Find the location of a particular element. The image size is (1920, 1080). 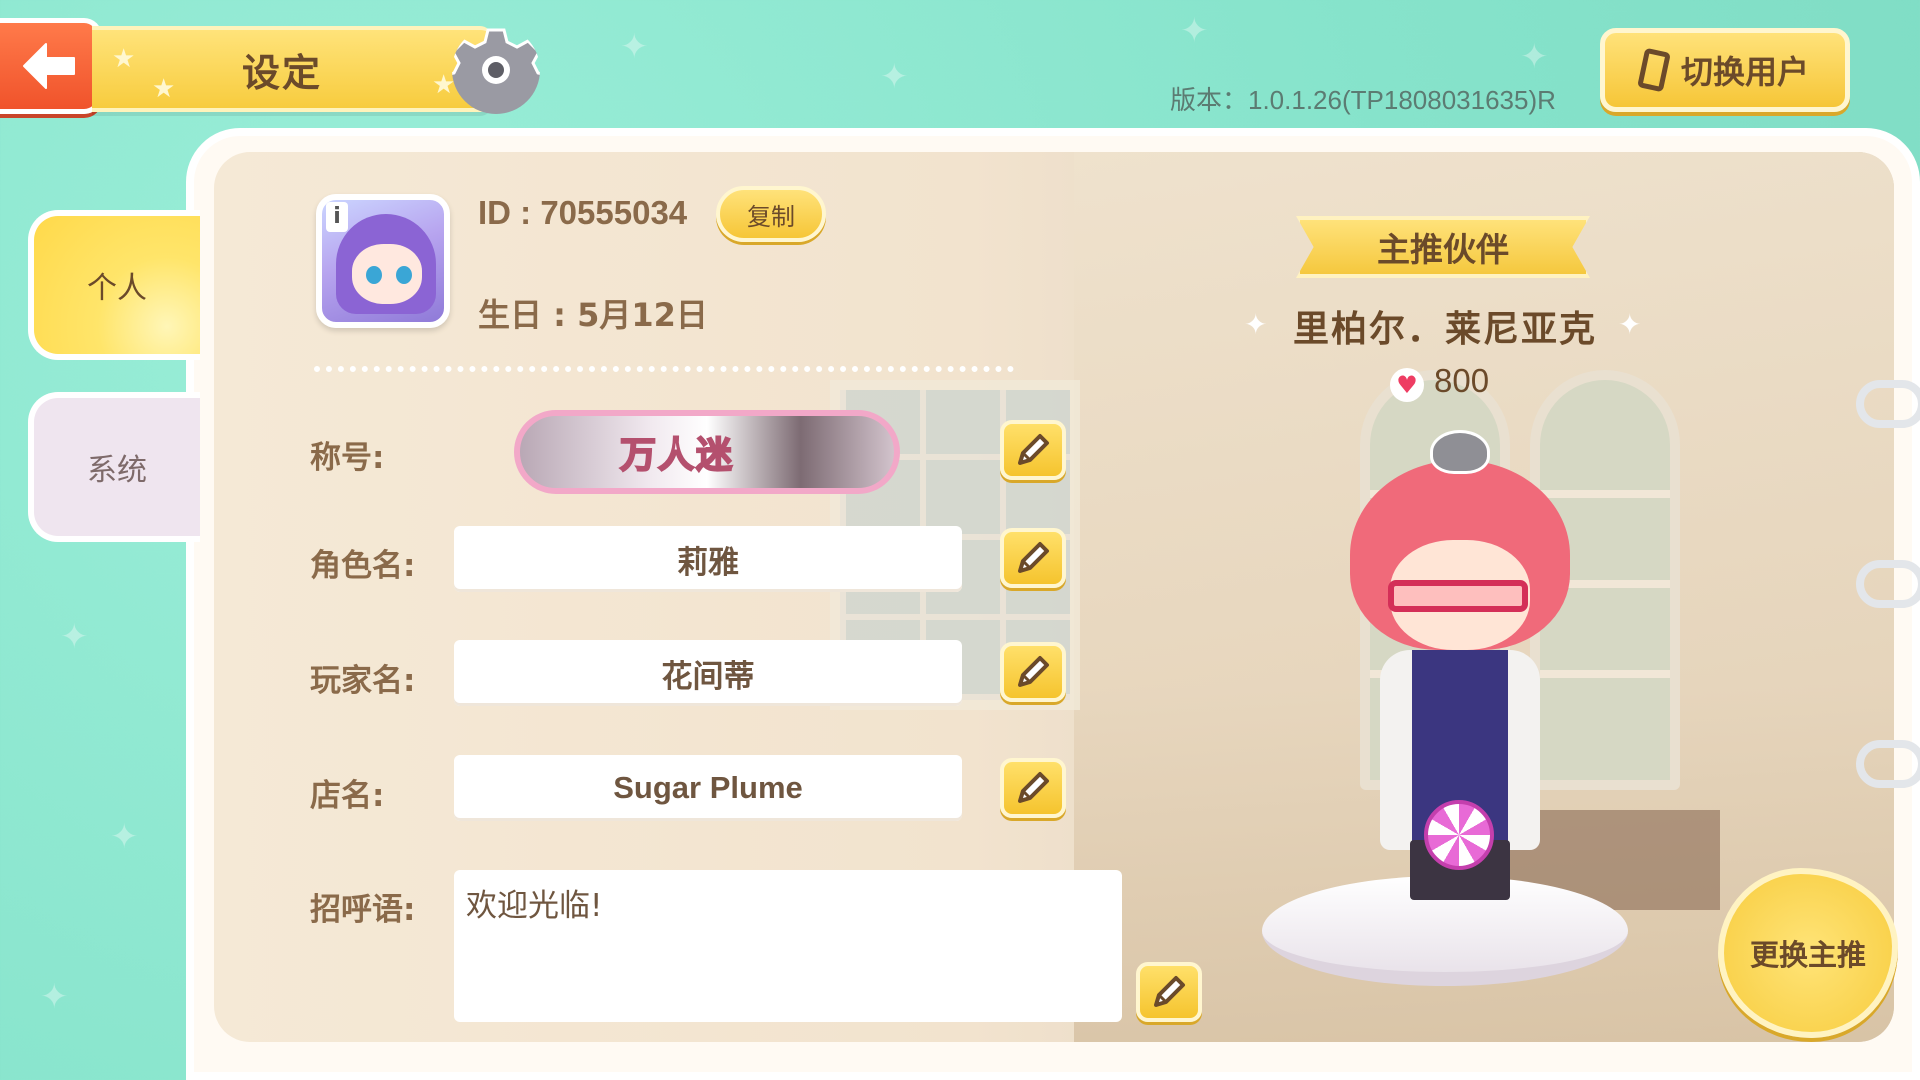

switch-user-button: 切换用户 is located at coordinates (1725, 70).